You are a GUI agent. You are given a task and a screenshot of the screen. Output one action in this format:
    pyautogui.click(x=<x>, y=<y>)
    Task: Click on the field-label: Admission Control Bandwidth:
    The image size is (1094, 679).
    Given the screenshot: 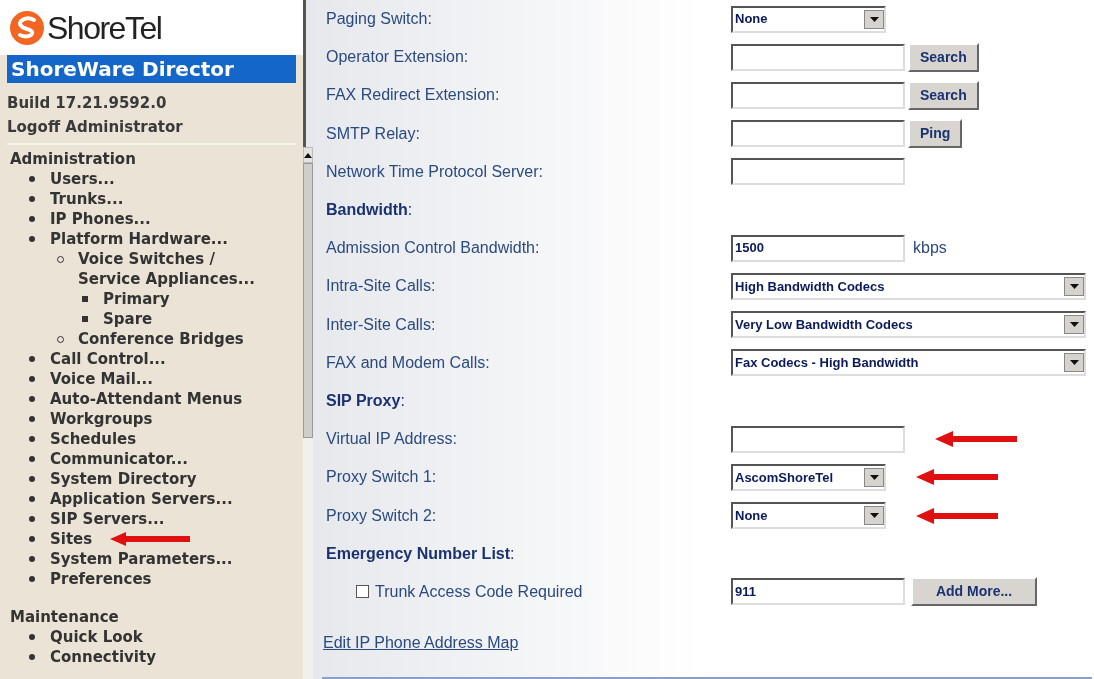 What is the action you would take?
    pyautogui.click(x=433, y=248)
    